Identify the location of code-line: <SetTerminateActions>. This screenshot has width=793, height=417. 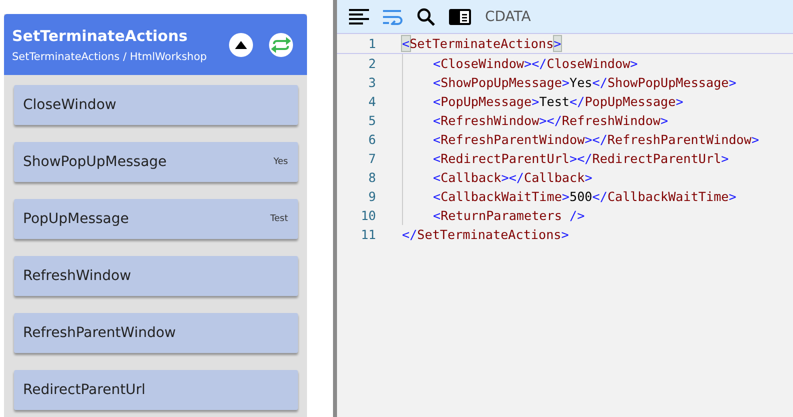
(482, 44).